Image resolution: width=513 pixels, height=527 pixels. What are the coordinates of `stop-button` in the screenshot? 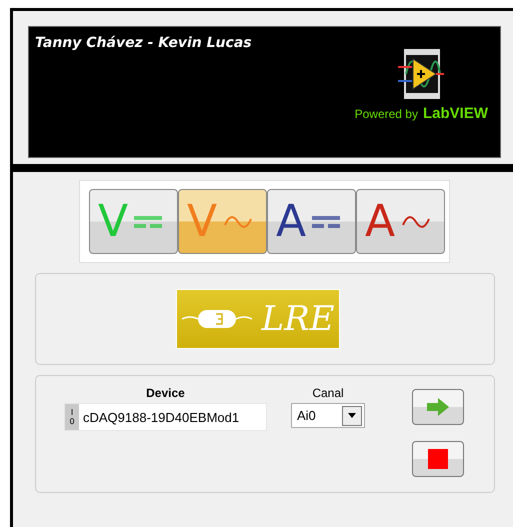 It's located at (438, 459).